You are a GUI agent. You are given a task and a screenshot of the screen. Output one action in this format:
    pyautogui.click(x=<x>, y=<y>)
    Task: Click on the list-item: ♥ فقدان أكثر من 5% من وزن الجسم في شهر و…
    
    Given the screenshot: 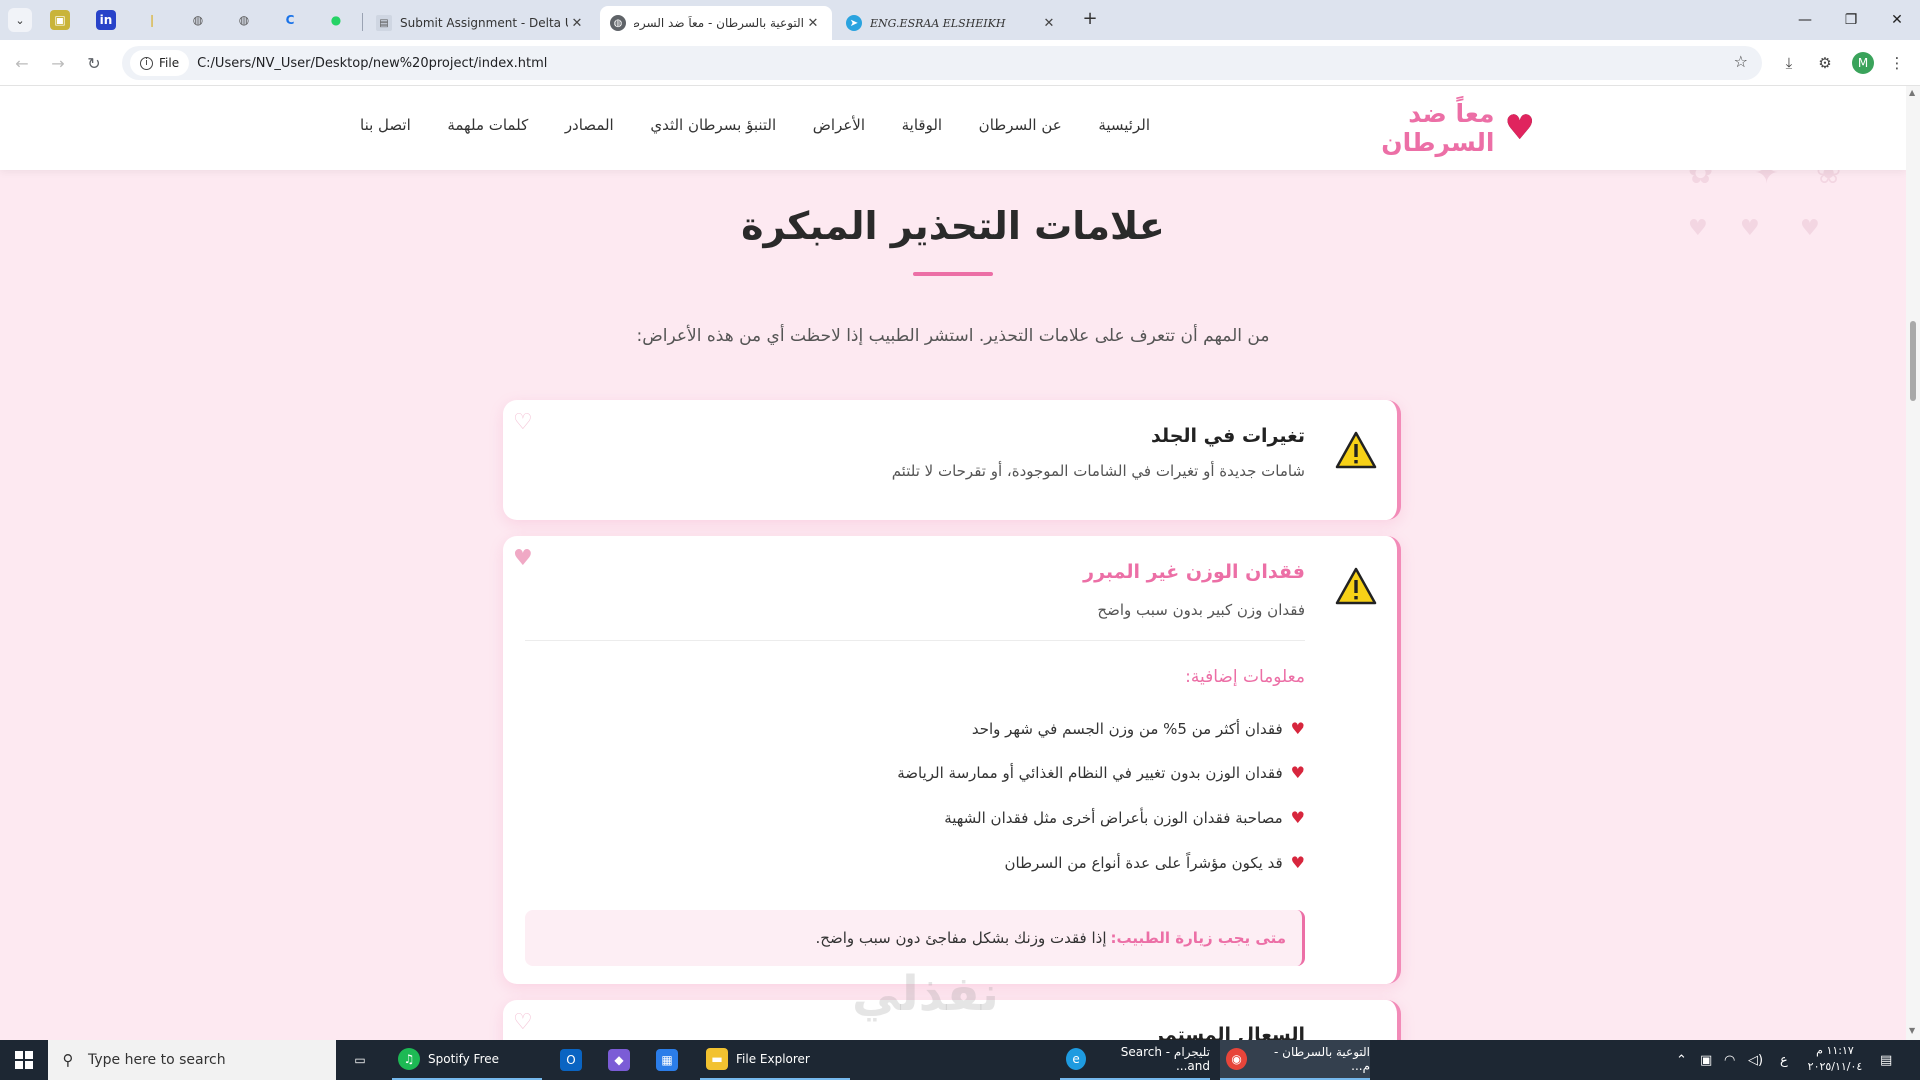 What is the action you would take?
    pyautogui.click(x=1138, y=728)
    